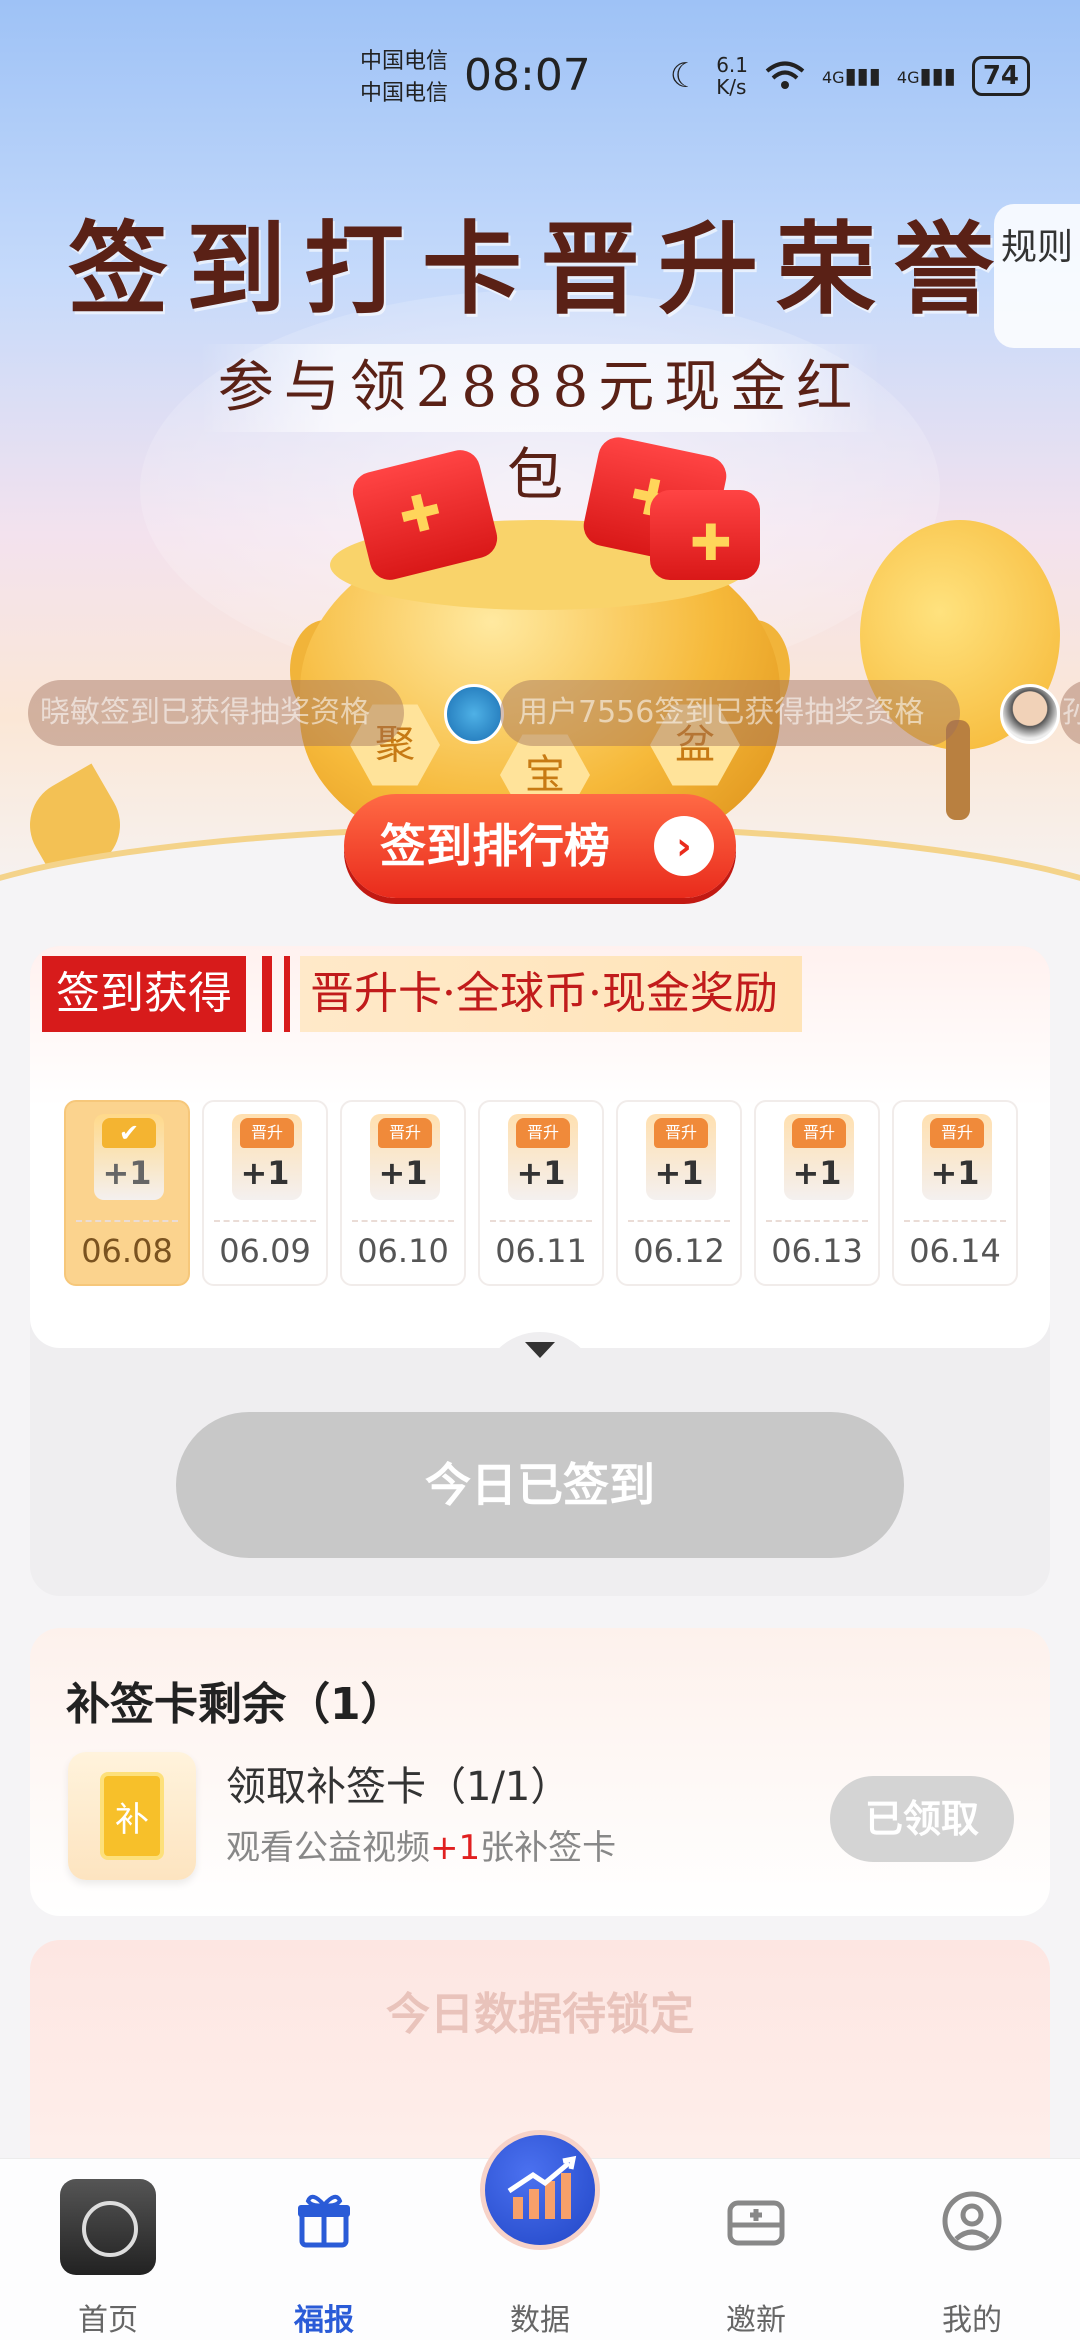 The height and width of the screenshot is (2340, 1080). Describe the element at coordinates (817, 1251) in the screenshot. I see `day-date: 06.13` at that location.